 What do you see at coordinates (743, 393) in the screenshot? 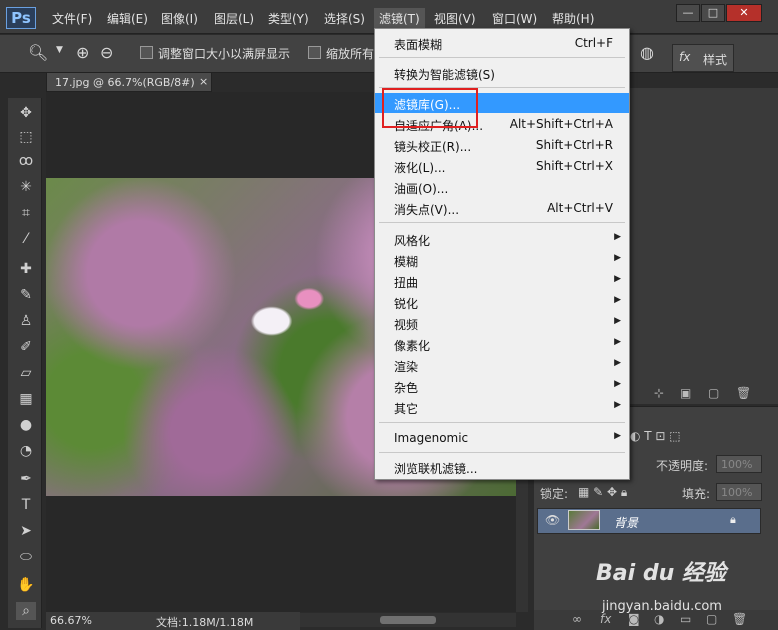
I see `trash-icon: 🗑︎` at bounding box center [743, 393].